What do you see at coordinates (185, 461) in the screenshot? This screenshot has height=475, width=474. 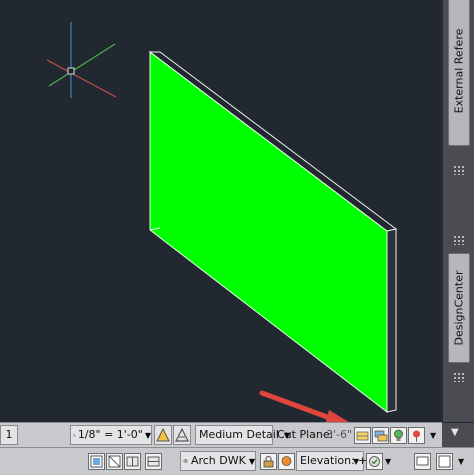 I see `gear-icon` at bounding box center [185, 461].